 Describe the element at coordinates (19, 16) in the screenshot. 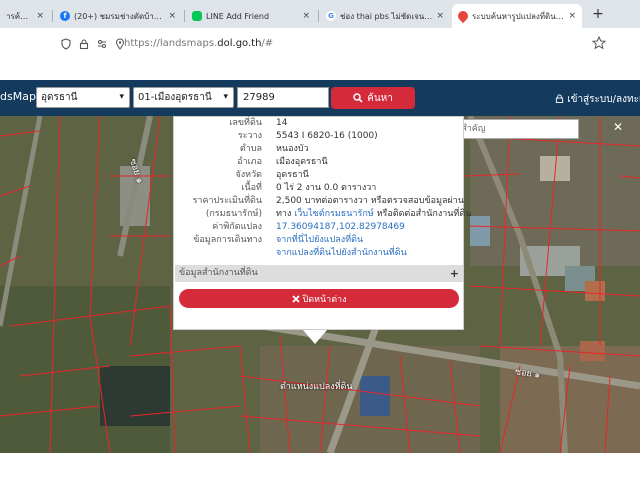

I see `tab-title: ารค้นหา |` at that location.